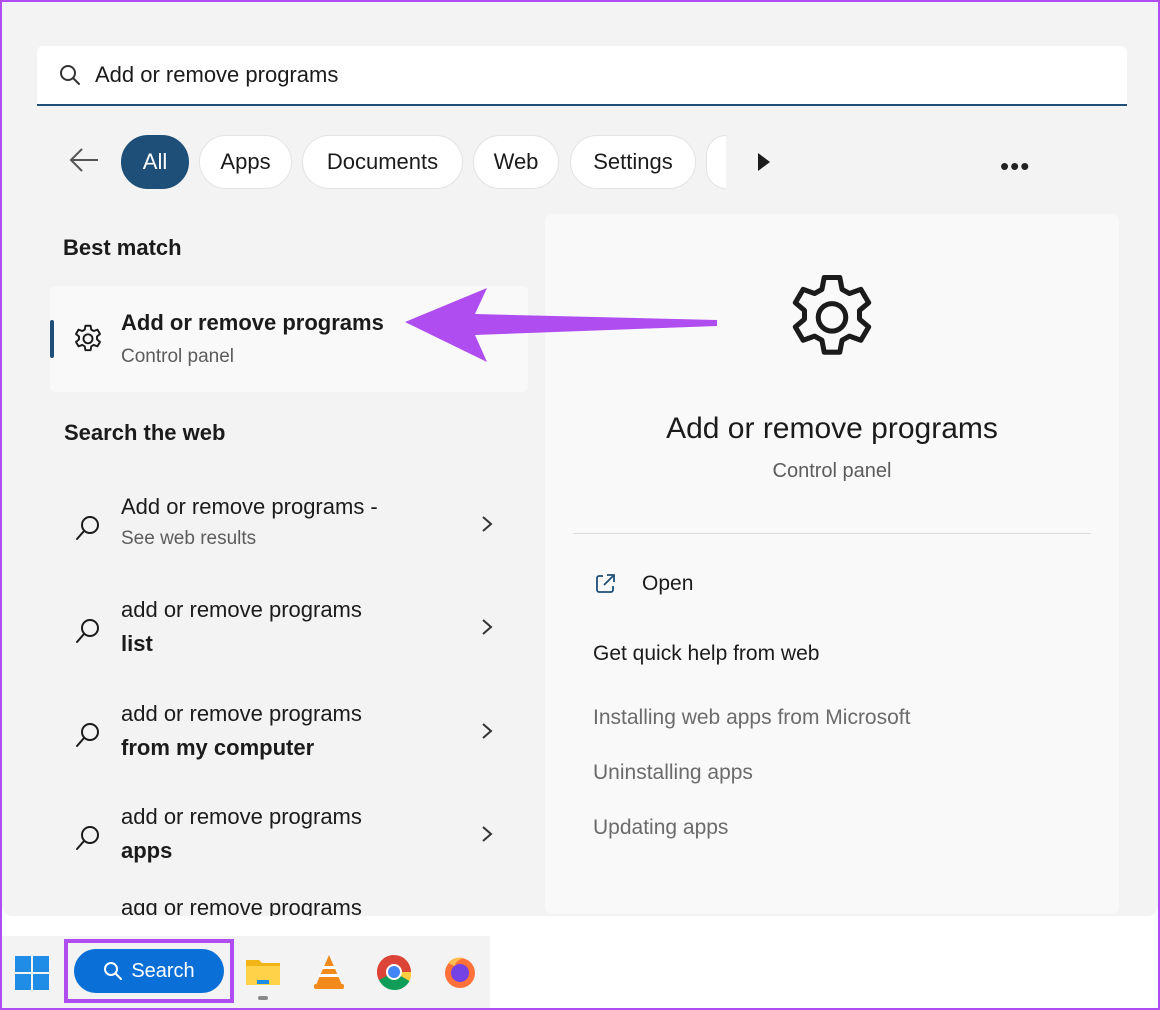 The height and width of the screenshot is (1010, 1160). Describe the element at coordinates (249, 506) in the screenshot. I see `web-result-title: Add or remove programs -` at that location.